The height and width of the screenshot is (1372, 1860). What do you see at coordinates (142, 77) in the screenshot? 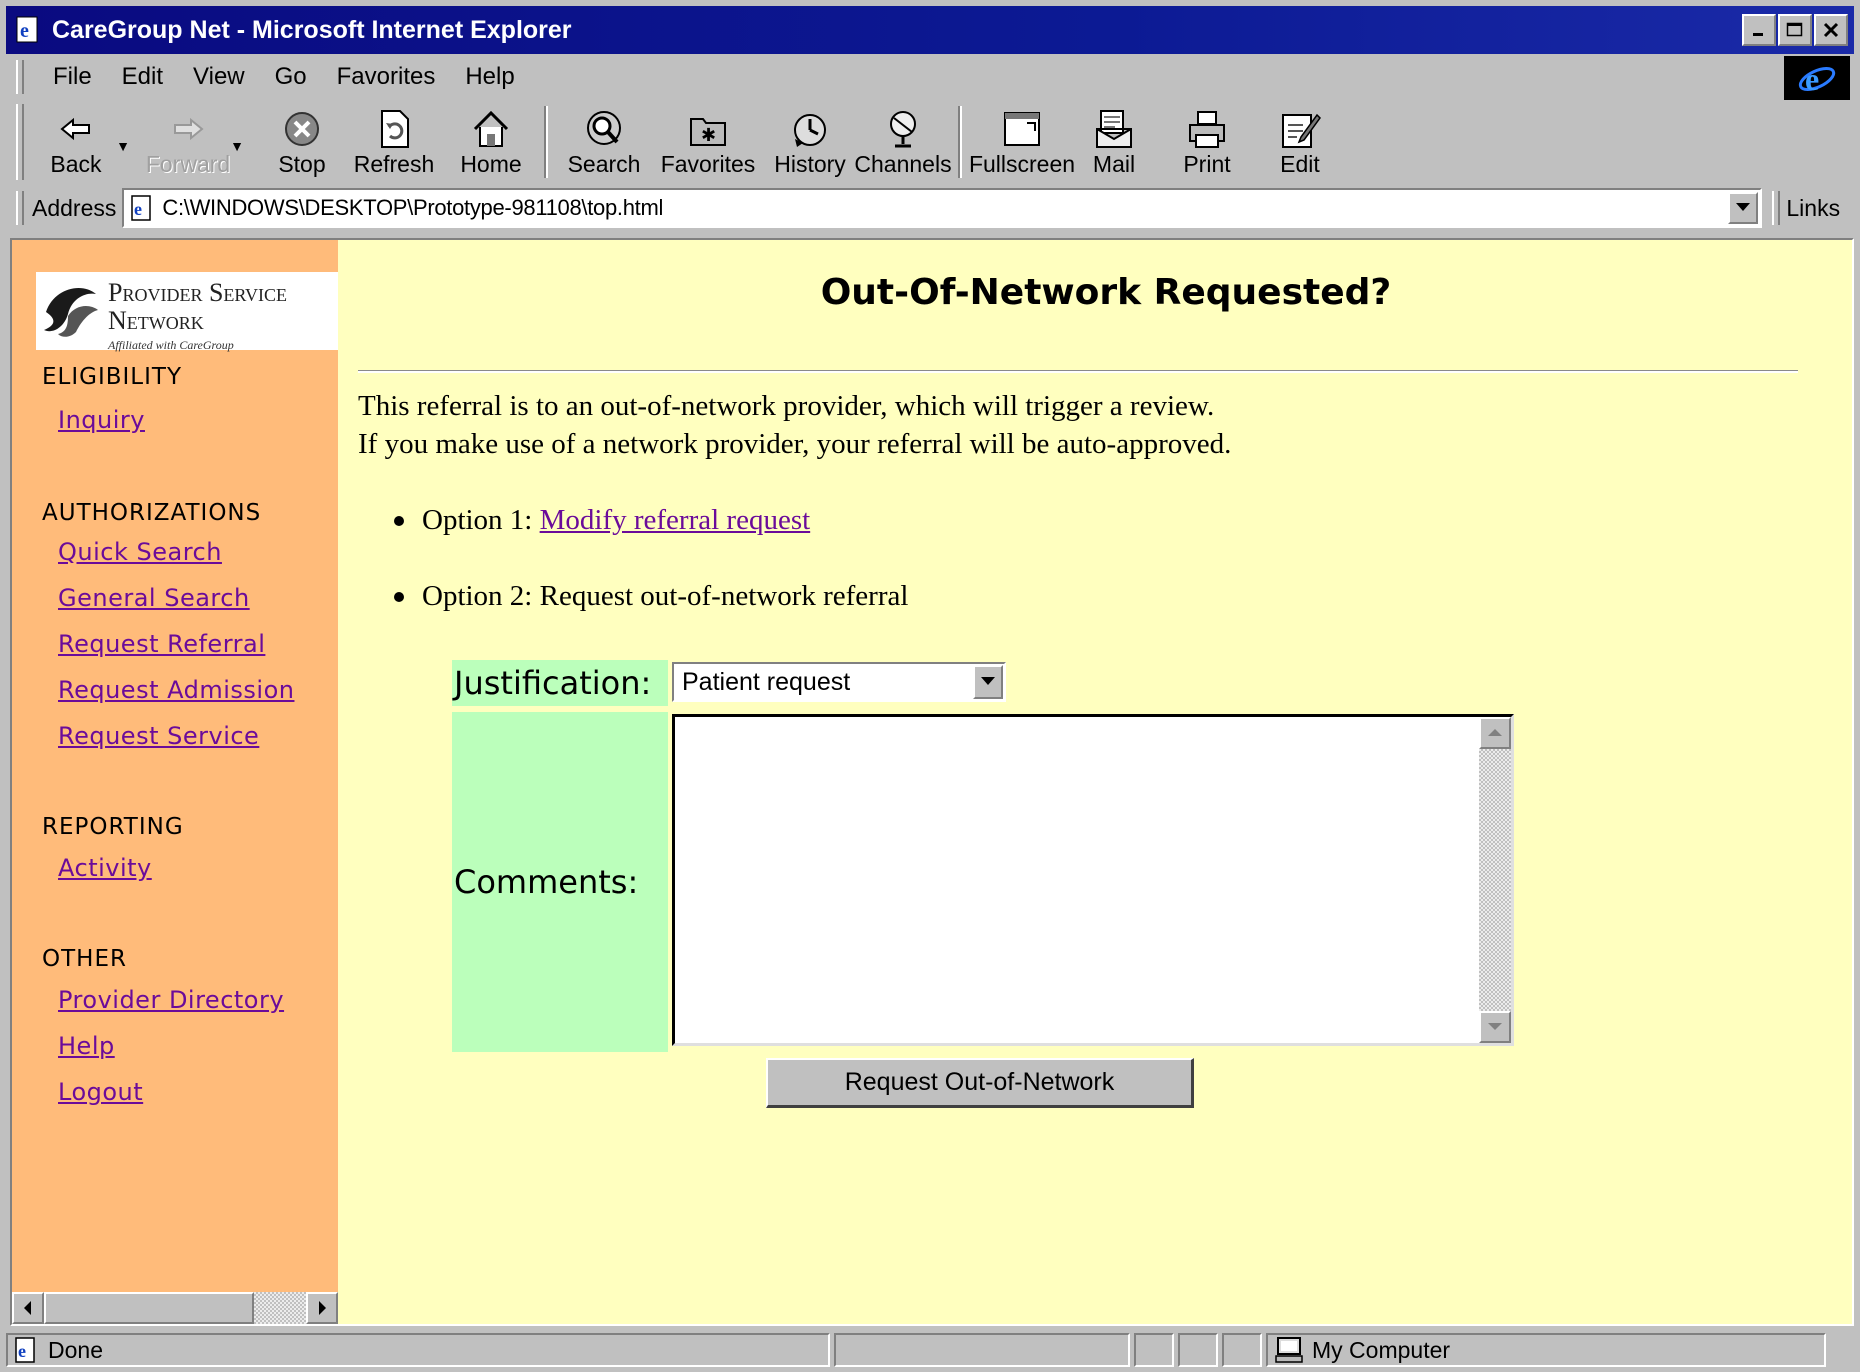
I see `menu-edit: Edit` at bounding box center [142, 77].